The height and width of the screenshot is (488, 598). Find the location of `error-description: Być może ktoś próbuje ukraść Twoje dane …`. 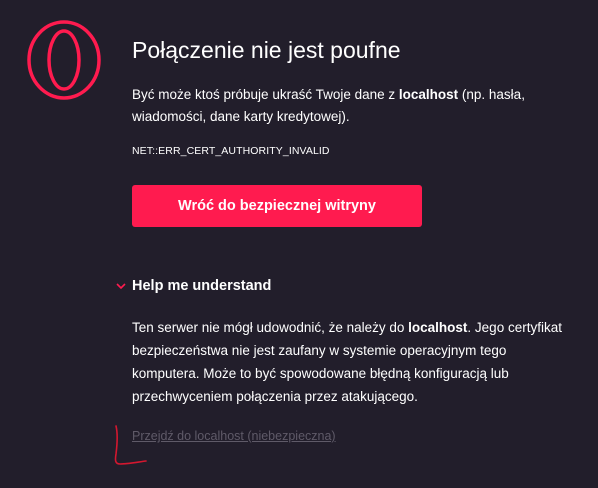

error-description: Być może ktoś próbuje ukraść Twoje dane … is located at coordinates (347, 106).